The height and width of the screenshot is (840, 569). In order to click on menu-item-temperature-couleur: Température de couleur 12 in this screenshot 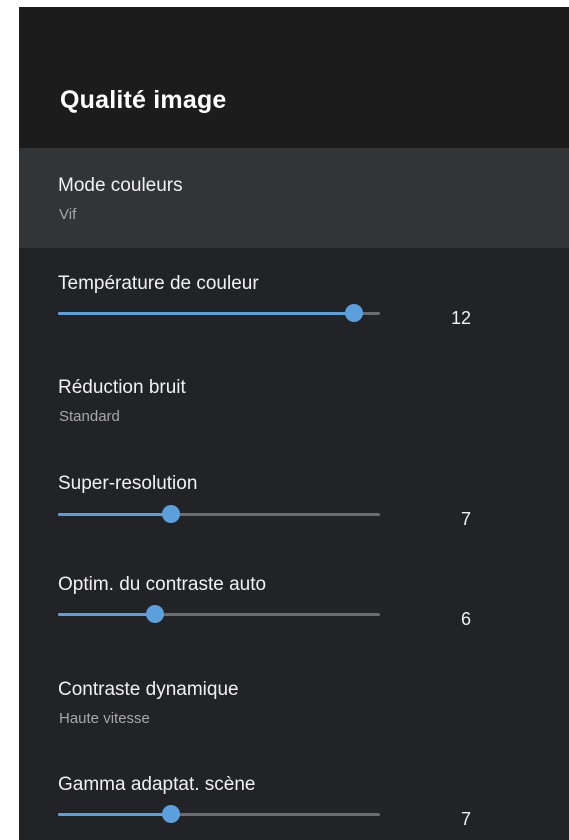, I will do `click(294, 298)`.